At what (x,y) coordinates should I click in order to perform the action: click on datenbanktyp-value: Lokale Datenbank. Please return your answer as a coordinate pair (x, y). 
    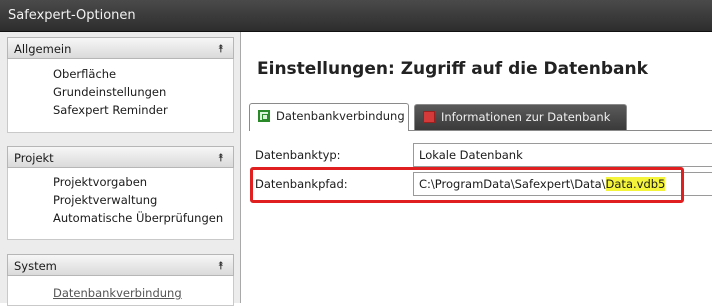
    Looking at the image, I should click on (471, 155).